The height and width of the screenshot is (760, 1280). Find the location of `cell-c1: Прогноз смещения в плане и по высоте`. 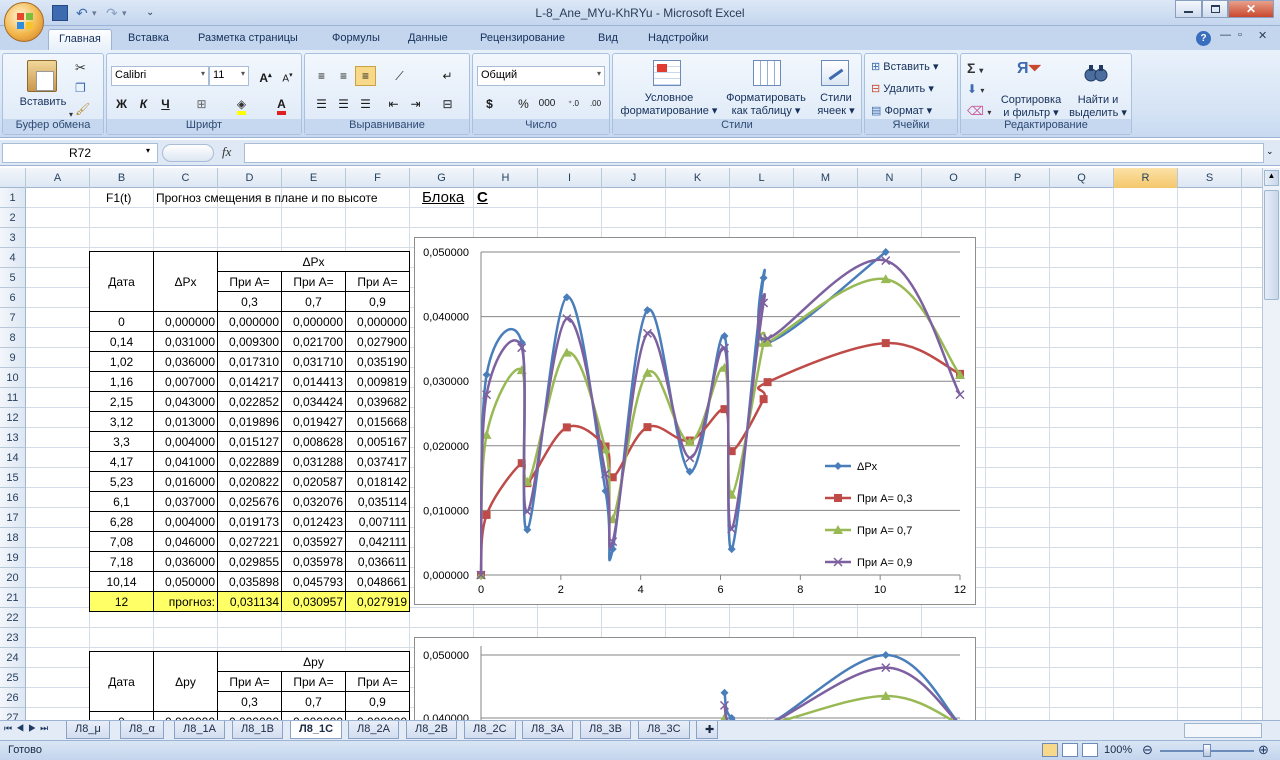

cell-c1: Прогноз смещения в плане и по высоте is located at coordinates (267, 198).